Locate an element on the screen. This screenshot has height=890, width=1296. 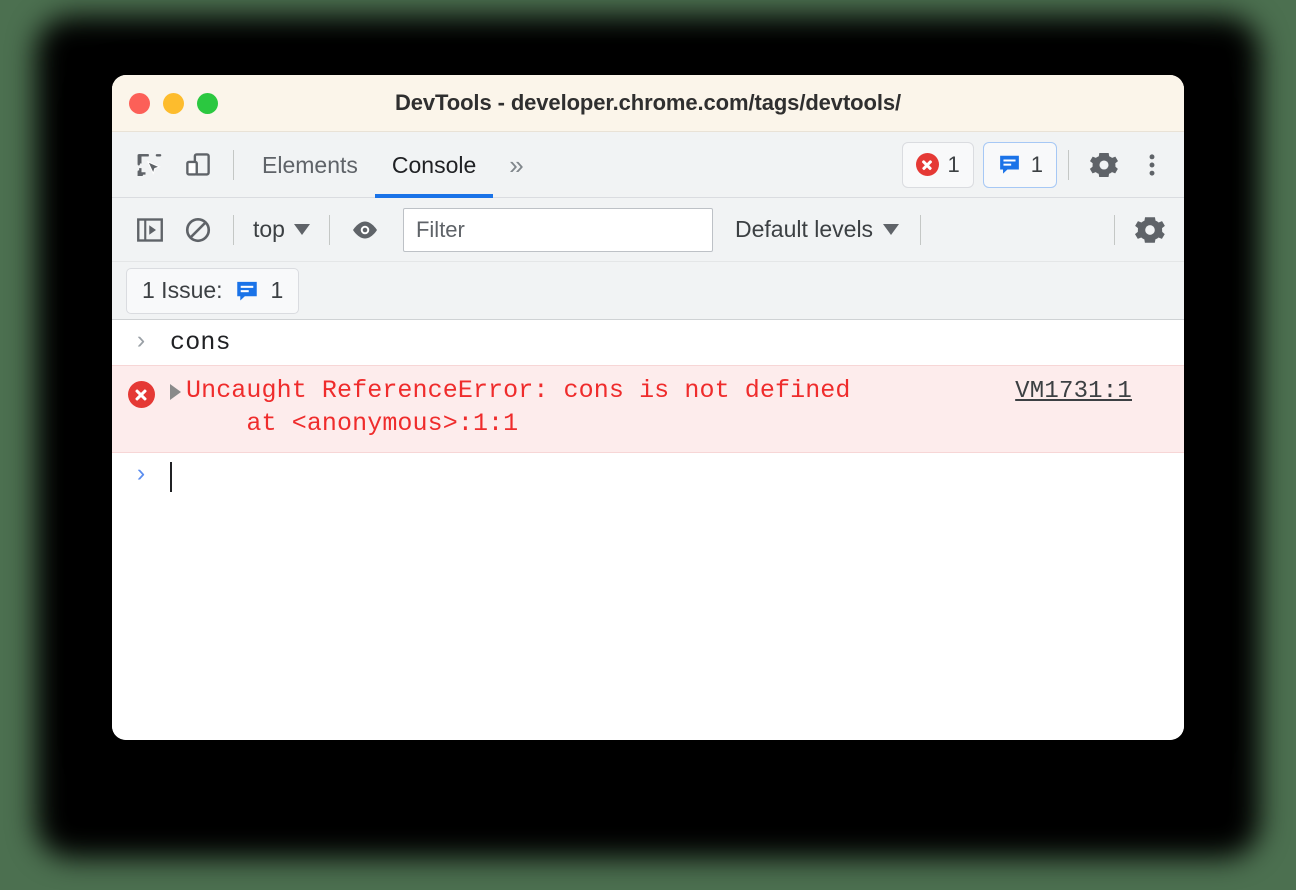
window-controls is located at coordinates (165, 103).